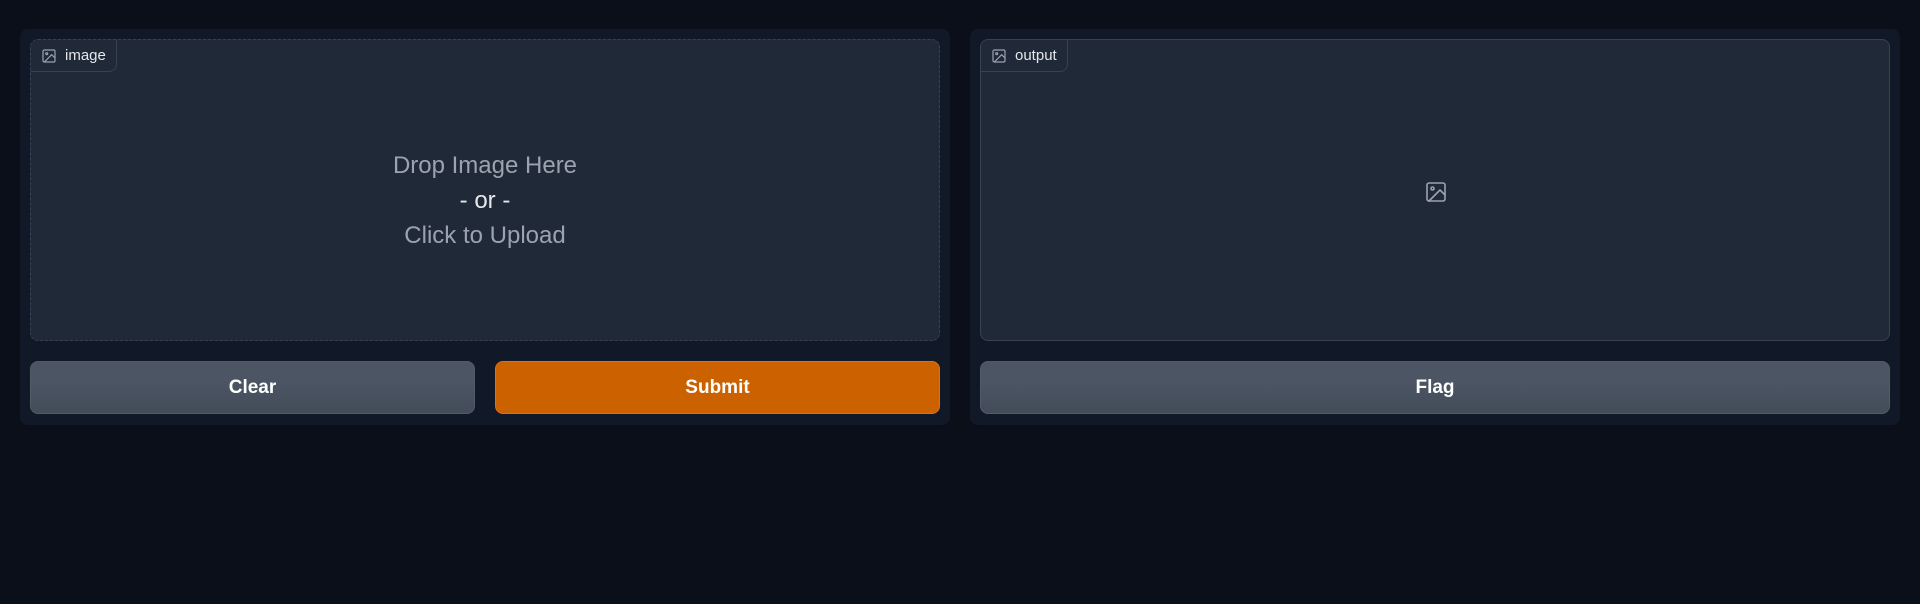  I want to click on flag-button: Flag, so click(1435, 387).